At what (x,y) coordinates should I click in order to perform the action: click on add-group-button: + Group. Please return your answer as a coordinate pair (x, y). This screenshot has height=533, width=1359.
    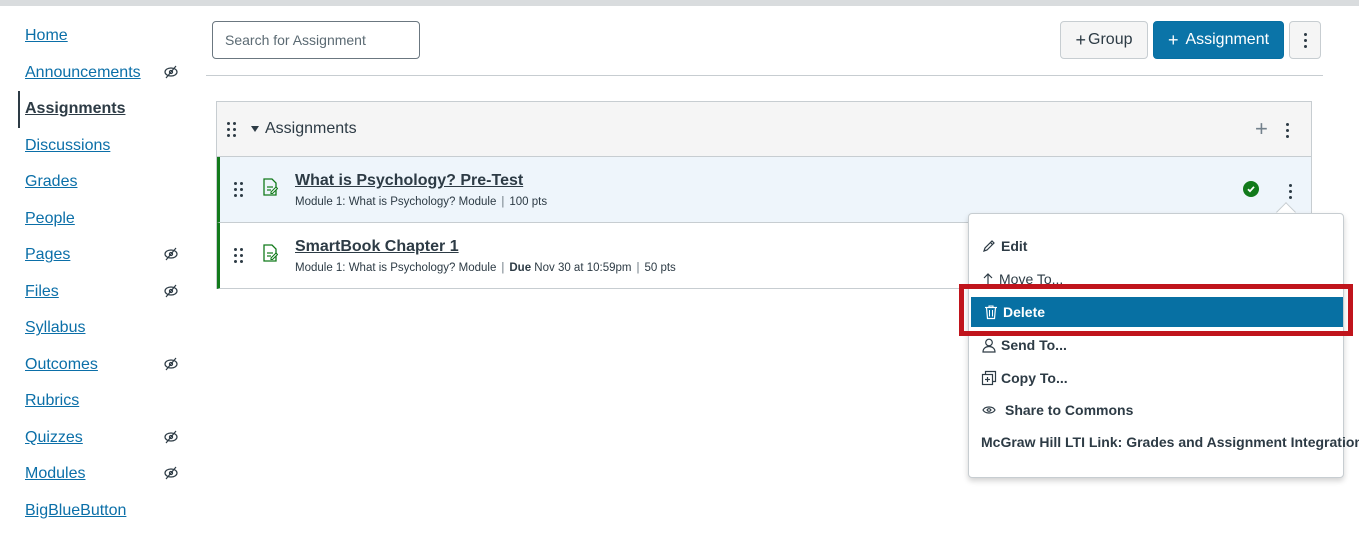
    Looking at the image, I should click on (1104, 40).